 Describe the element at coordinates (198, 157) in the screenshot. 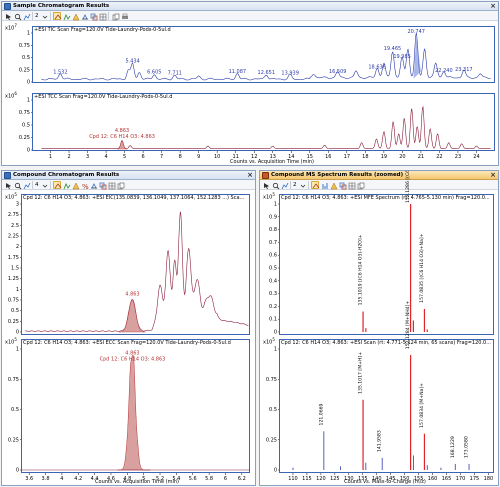

I see `x-tick-label: 9` at that location.